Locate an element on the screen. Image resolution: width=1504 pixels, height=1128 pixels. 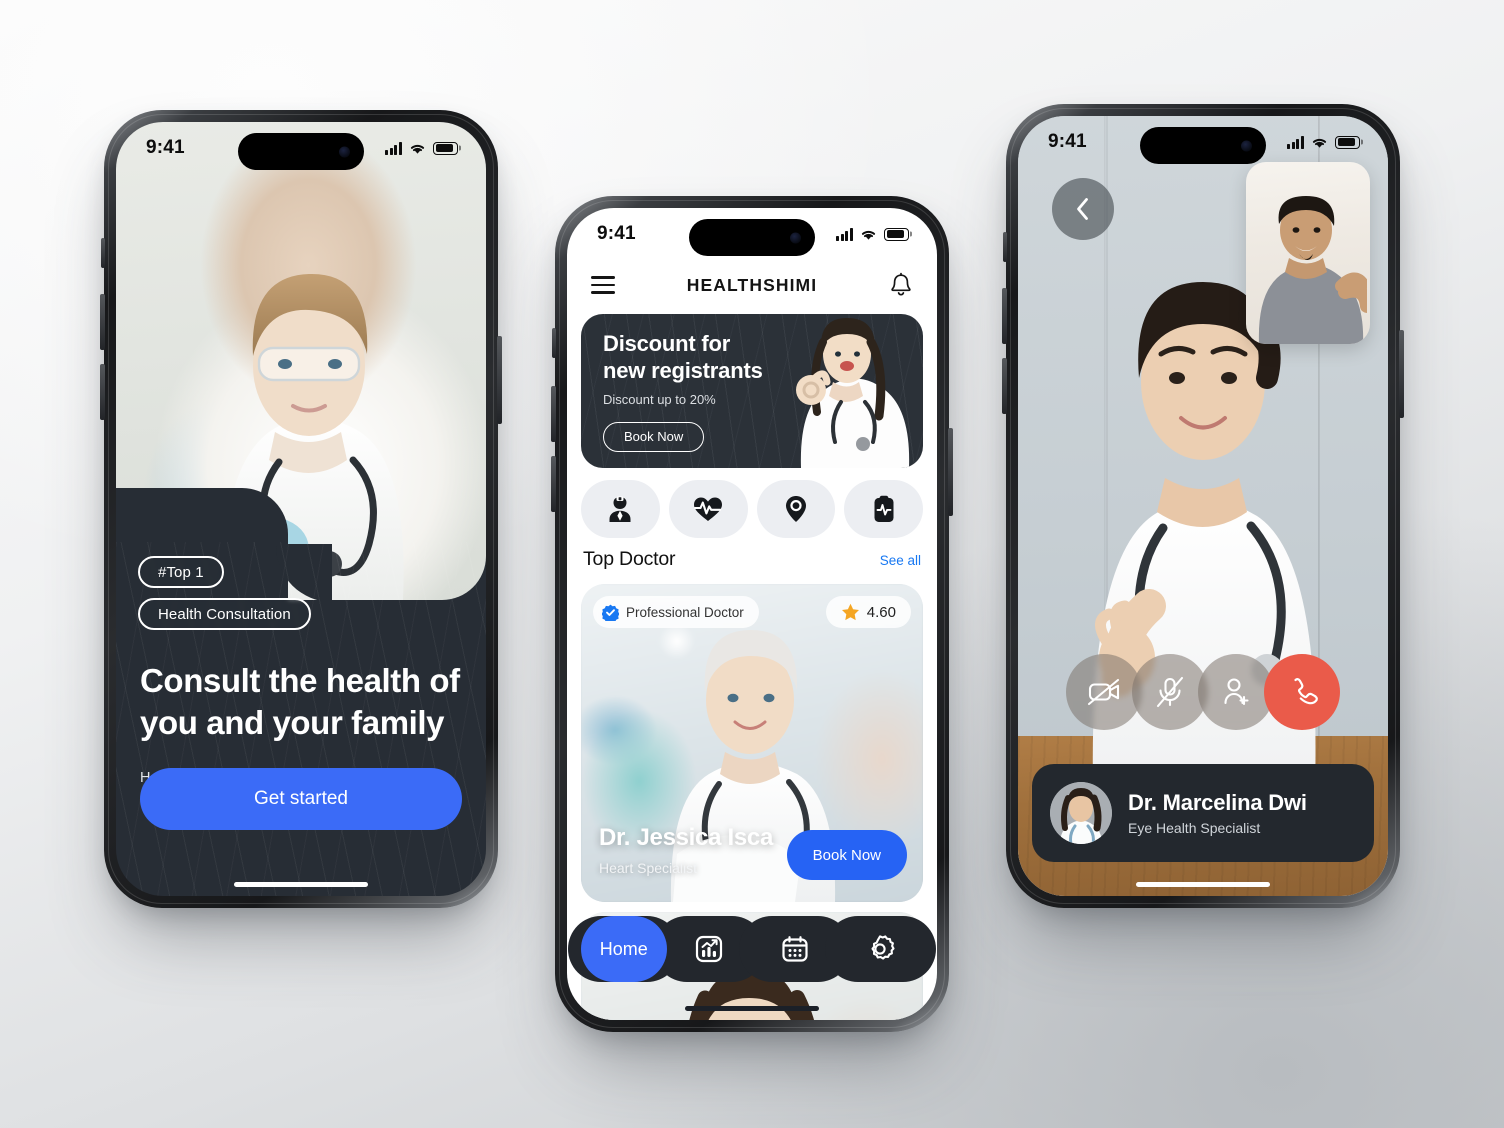
participant-info-bar: Dr. Marcelina Dwi Eye Health Specialist is located at coordinates (1203, 813).